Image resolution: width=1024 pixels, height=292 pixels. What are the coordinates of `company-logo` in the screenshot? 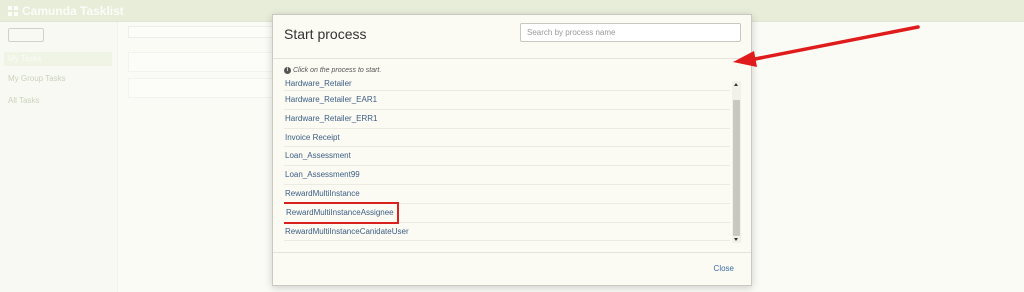 It's located at (26, 35).